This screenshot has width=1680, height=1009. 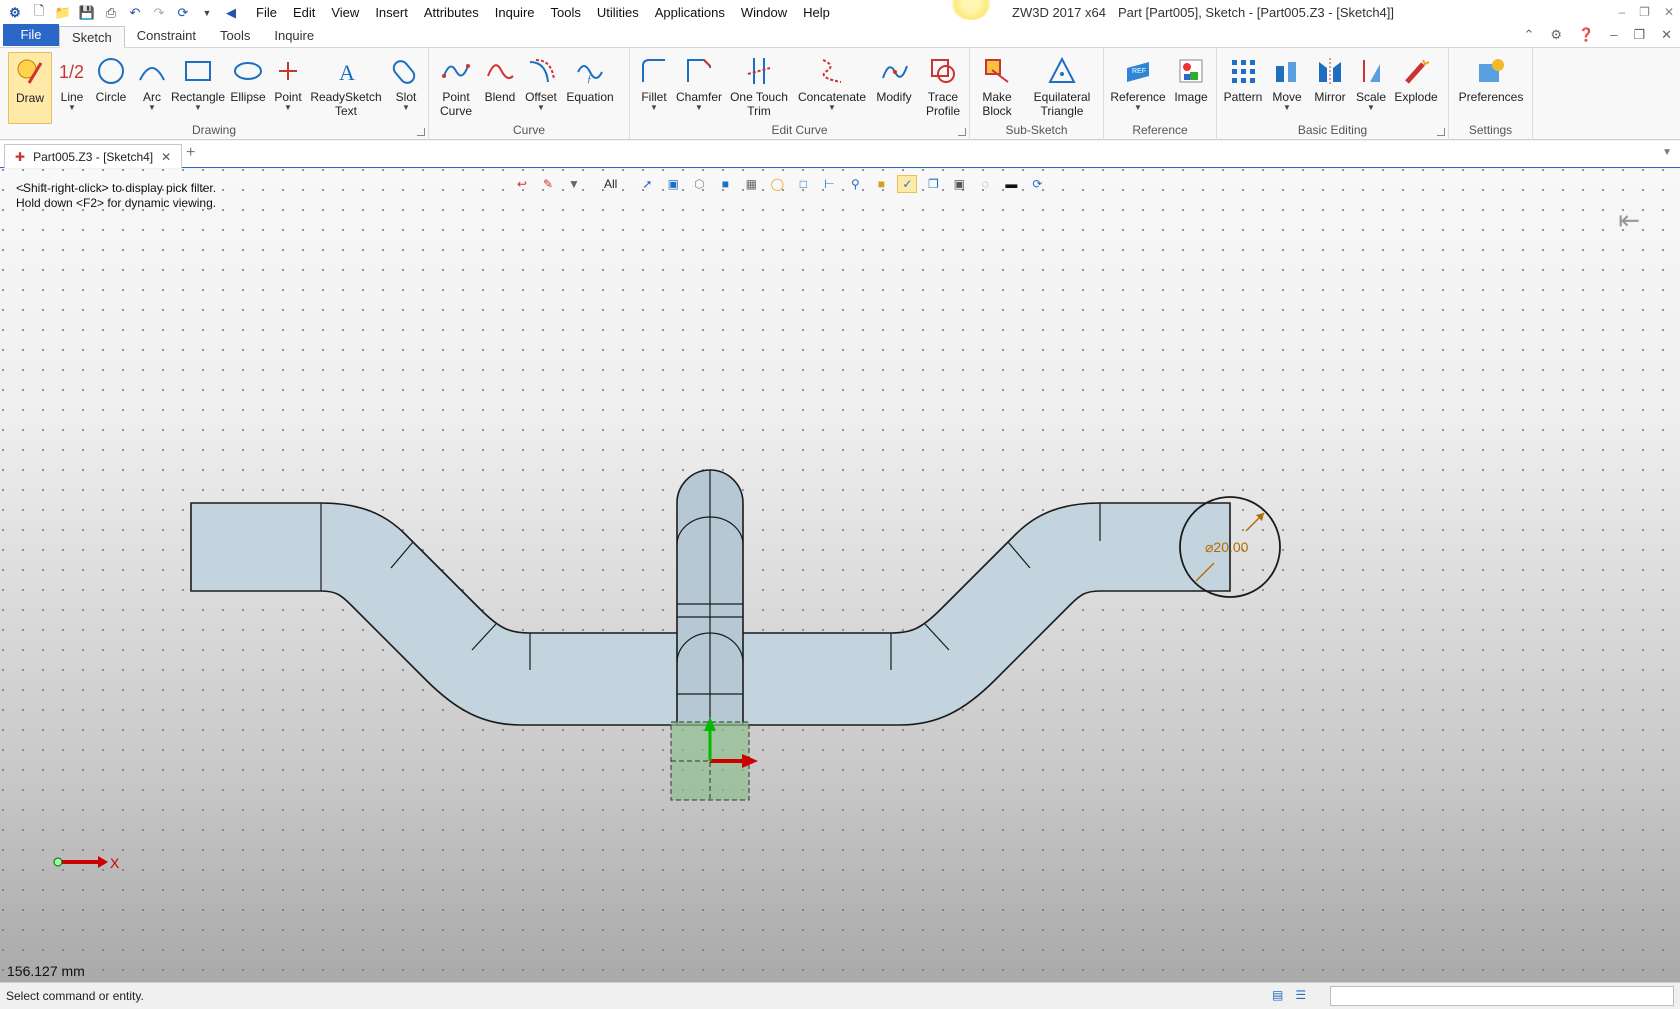 I want to click on arc-button: Arc ▼, so click(x=152, y=88).